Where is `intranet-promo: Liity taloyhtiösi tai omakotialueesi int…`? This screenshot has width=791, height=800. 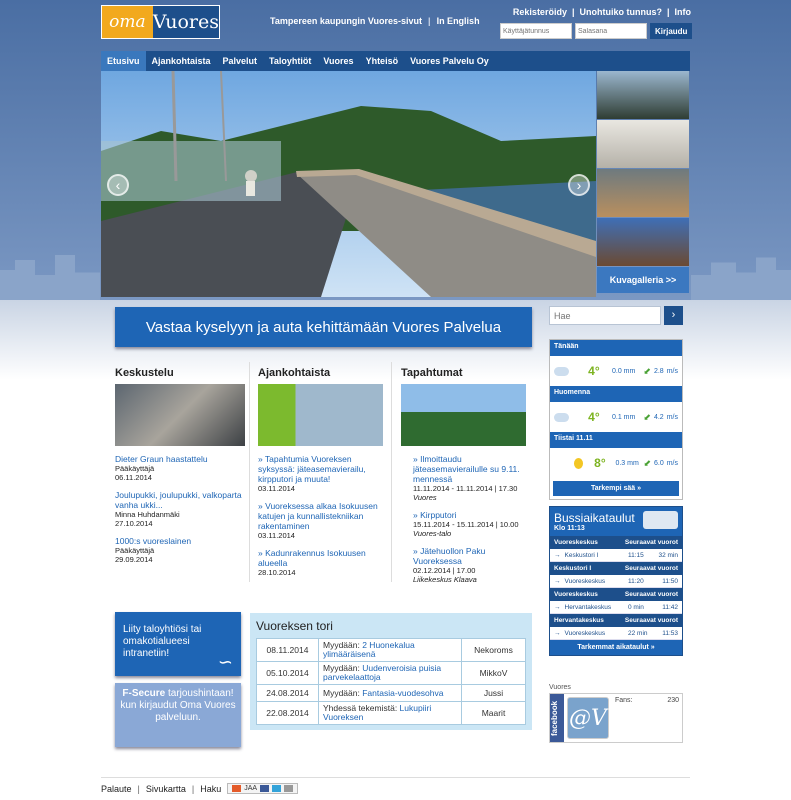 intranet-promo: Liity taloyhtiösi tai omakotialueesi int… is located at coordinates (178, 644).